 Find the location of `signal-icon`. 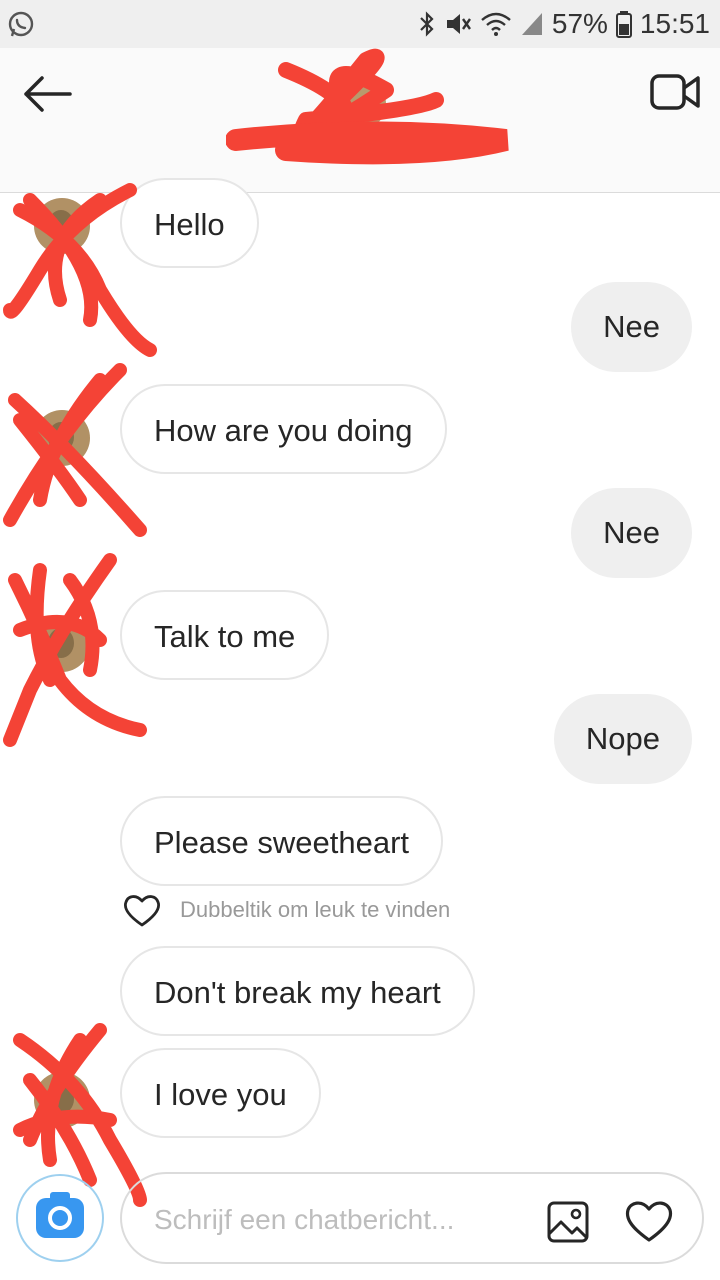

signal-icon is located at coordinates (531, 24).